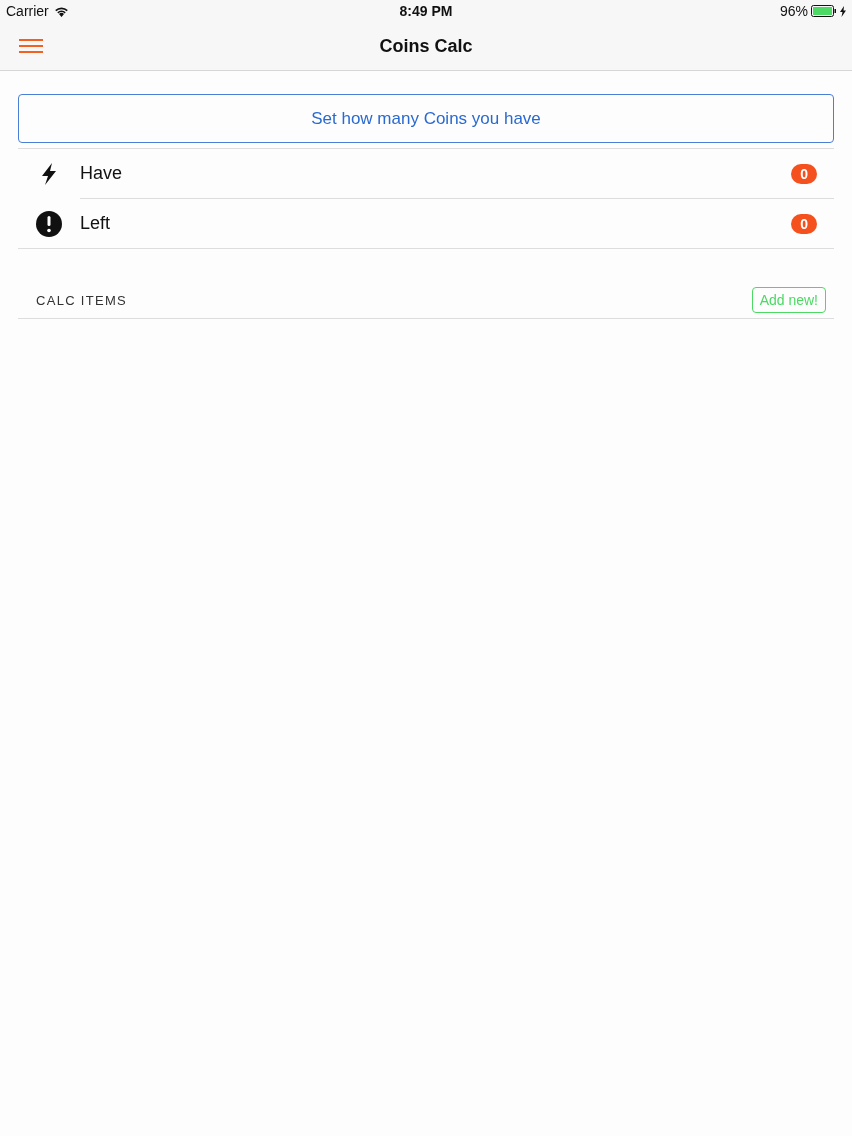 The width and height of the screenshot is (852, 1136). I want to click on wifi-icon, so click(61, 11).